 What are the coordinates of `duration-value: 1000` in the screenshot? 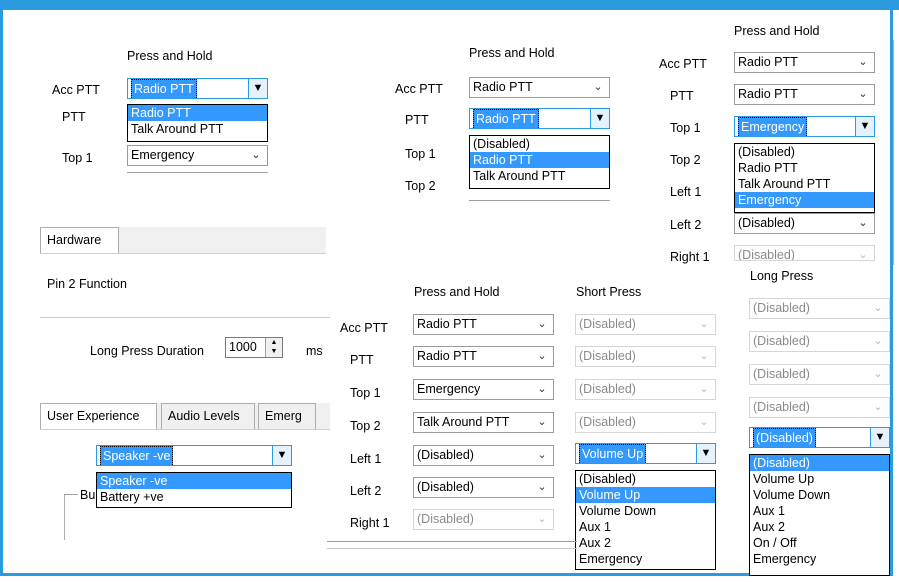 It's located at (243, 347).